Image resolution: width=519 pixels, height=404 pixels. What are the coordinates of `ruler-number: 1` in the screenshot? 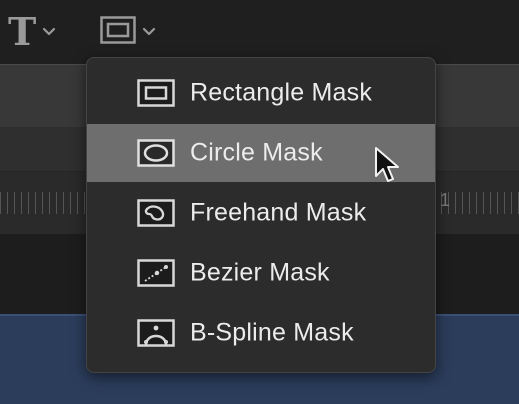 It's located at (445, 200).